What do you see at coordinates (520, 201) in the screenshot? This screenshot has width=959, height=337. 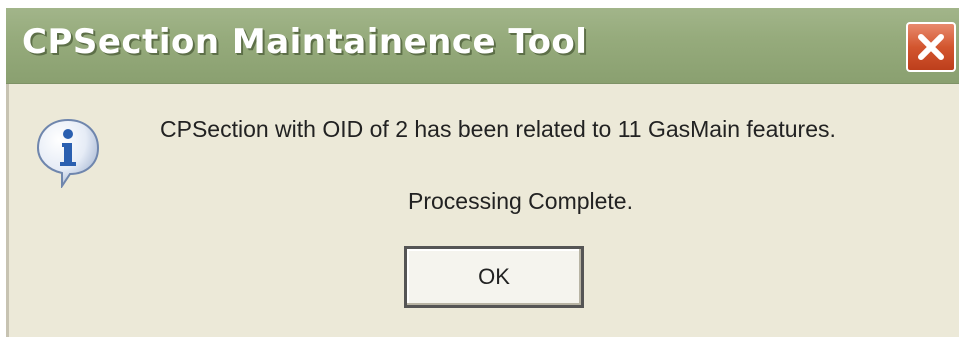 I see `status-message: Processing Complete.` at bounding box center [520, 201].